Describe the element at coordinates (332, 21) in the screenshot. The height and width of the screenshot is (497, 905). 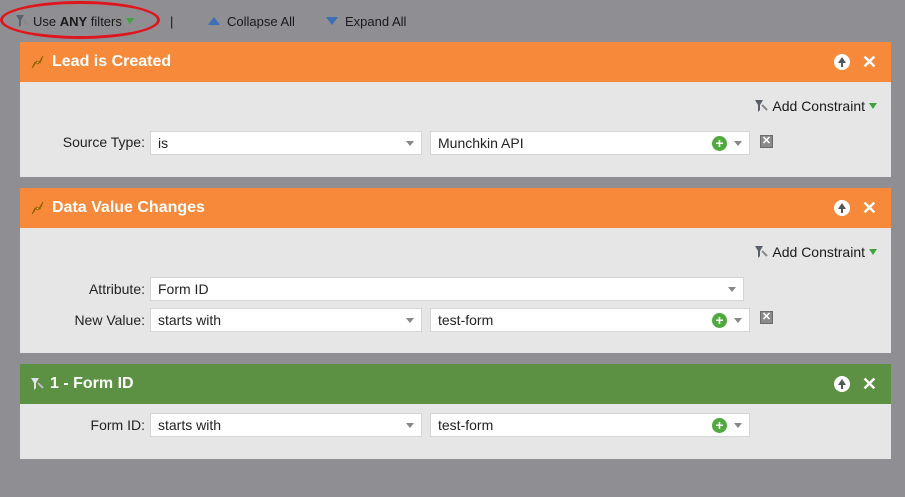
I see `triangle-down-icon` at that location.